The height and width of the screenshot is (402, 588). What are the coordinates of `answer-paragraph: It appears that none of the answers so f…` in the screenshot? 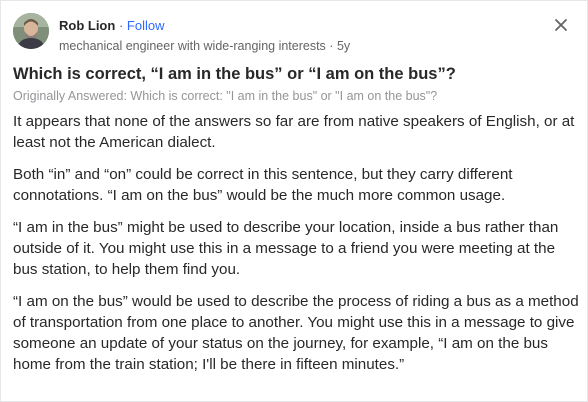 It's located at (294, 132).